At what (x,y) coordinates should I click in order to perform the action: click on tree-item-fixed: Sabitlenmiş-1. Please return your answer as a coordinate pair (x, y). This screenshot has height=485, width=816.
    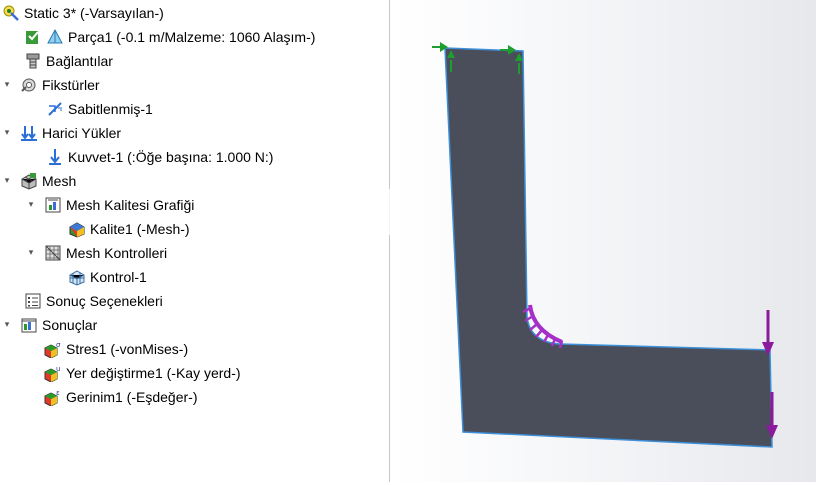
    Looking at the image, I should click on (99, 109).